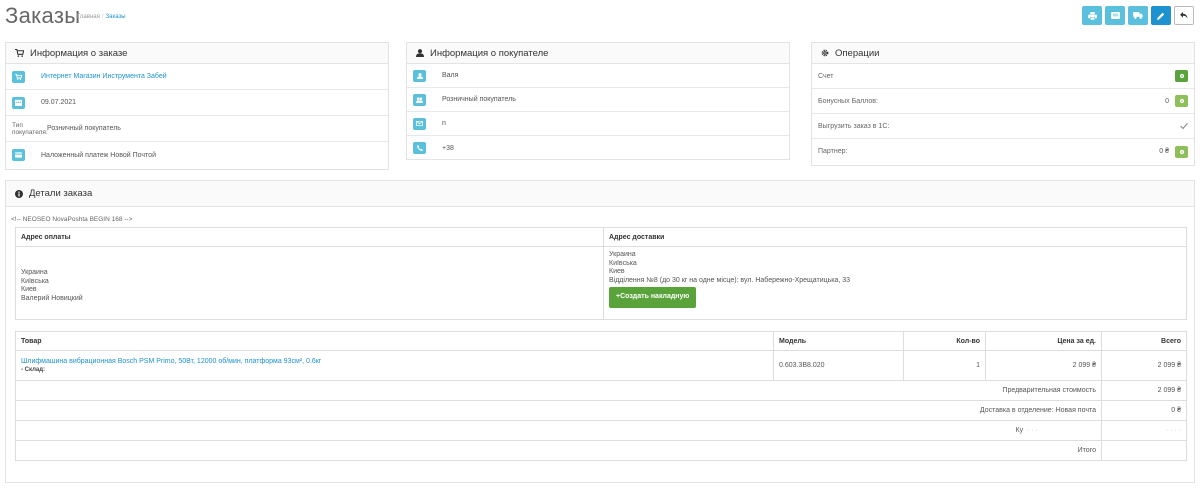 The width and height of the screenshot is (1200, 493). Describe the element at coordinates (419, 99) in the screenshot. I see `customer-group-button` at that location.